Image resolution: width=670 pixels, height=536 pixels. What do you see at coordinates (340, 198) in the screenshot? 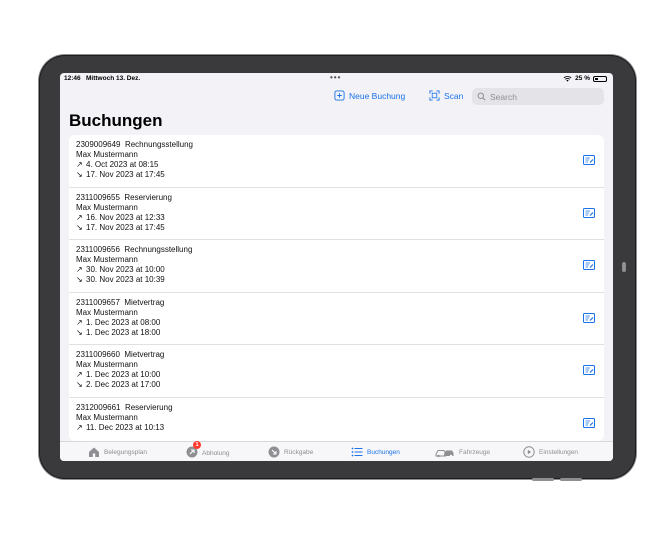
I see `booking-header: 2311009655 Reservierung` at bounding box center [340, 198].